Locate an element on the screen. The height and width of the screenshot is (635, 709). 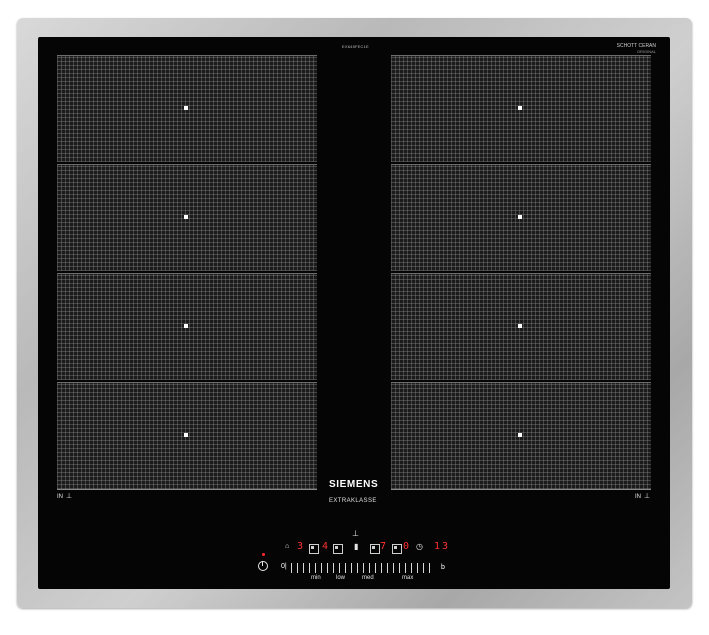
boost-button: b is located at coordinates (443, 567).